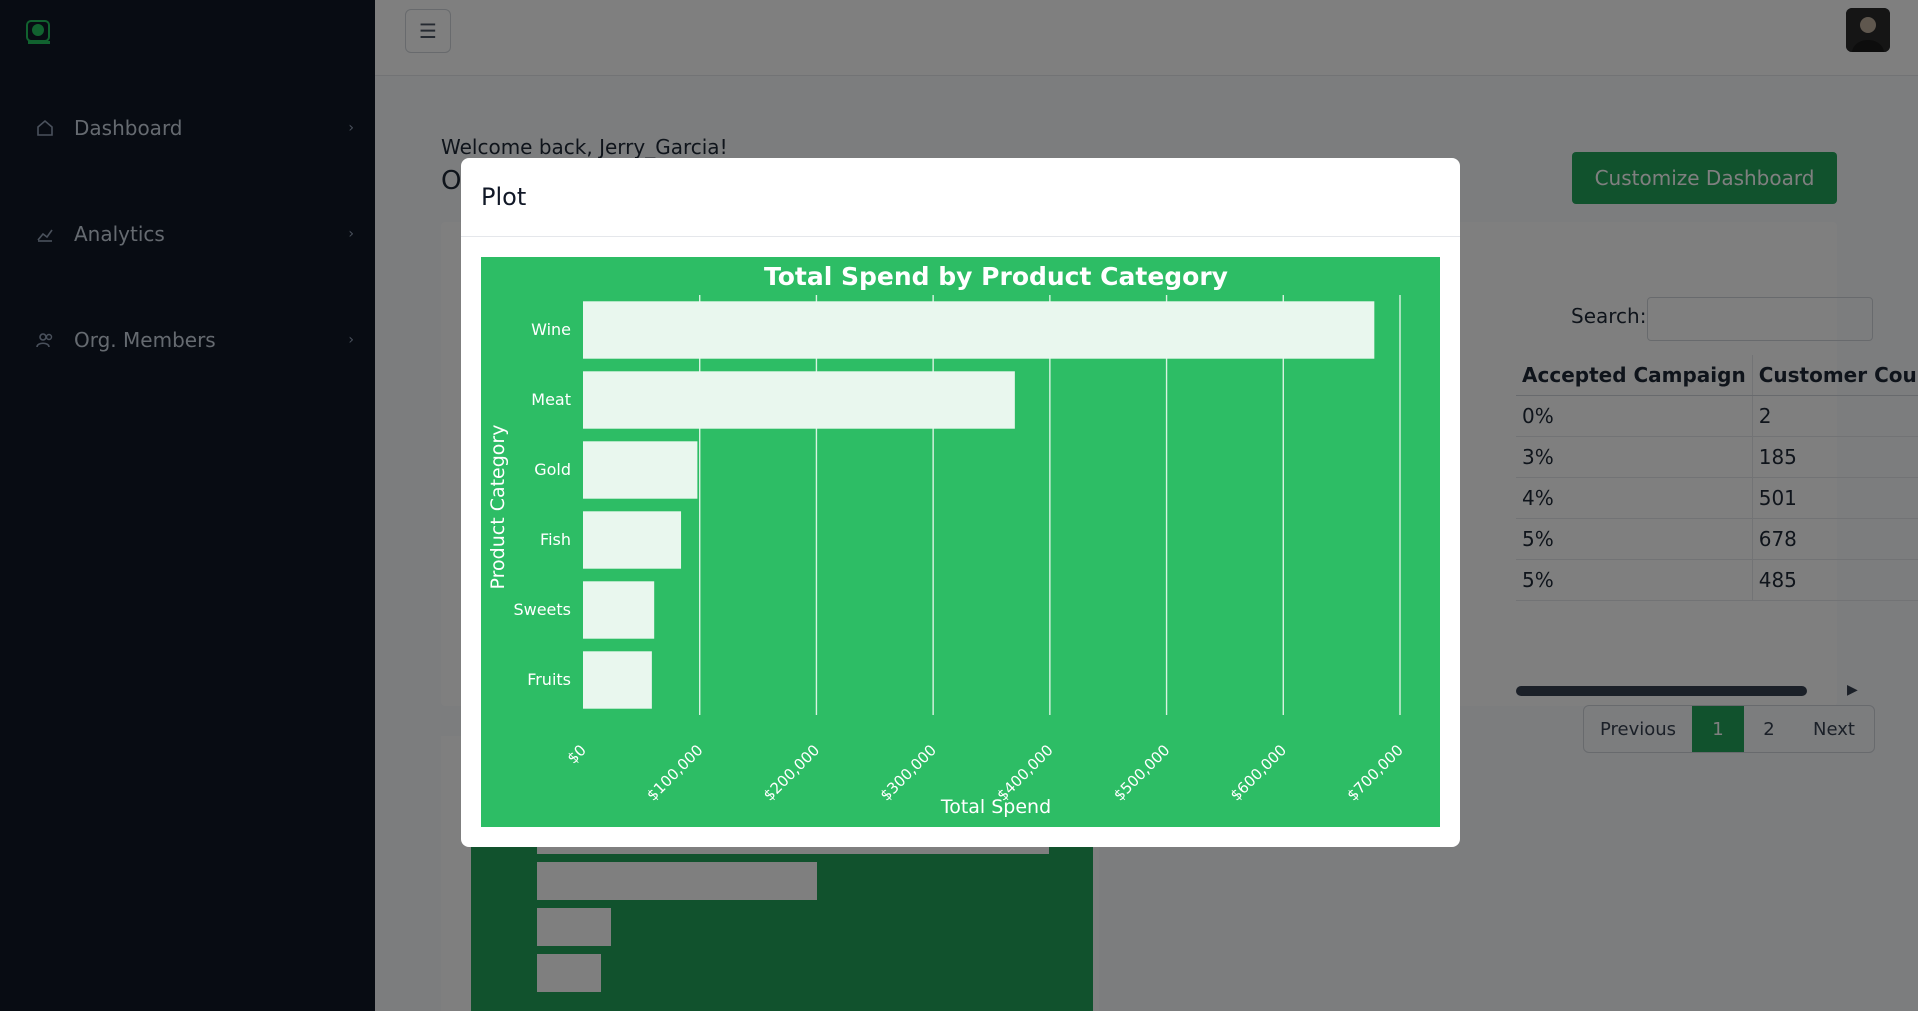  I want to click on y-tick-label: Sweets, so click(542, 609).